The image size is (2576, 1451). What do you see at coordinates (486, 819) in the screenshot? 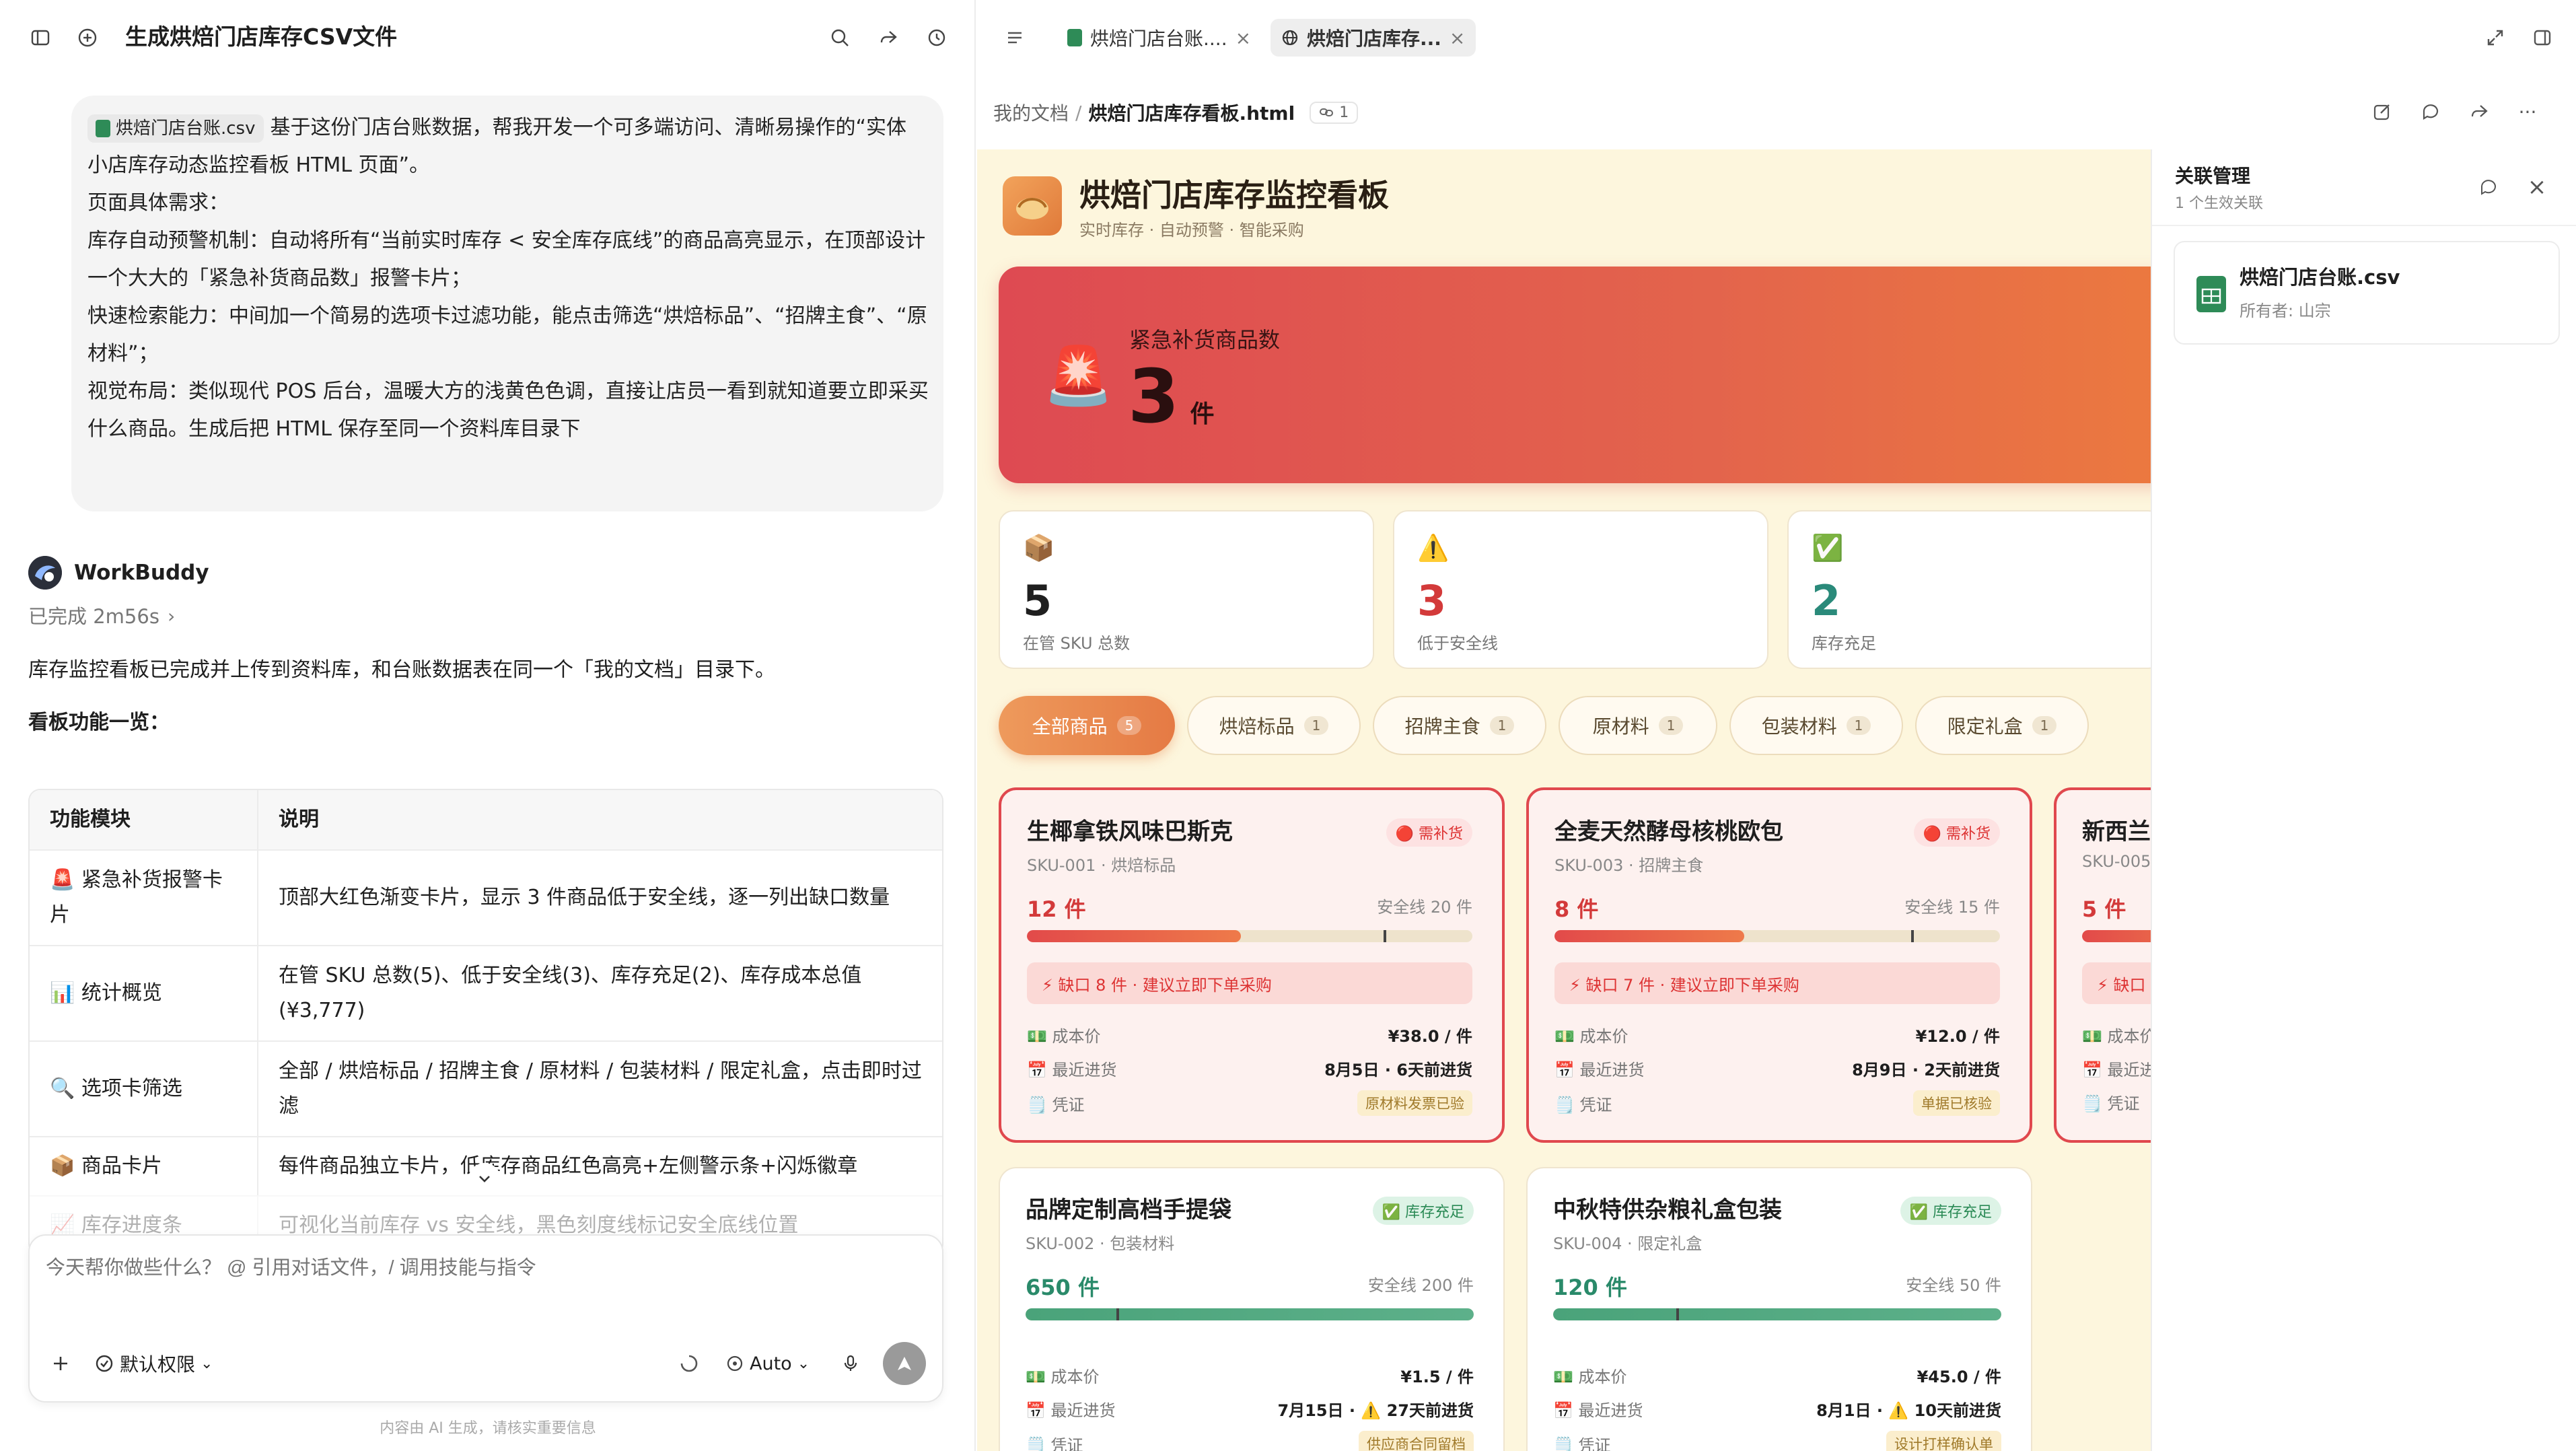
I see `table-header-row: 功能模块 说明` at bounding box center [486, 819].